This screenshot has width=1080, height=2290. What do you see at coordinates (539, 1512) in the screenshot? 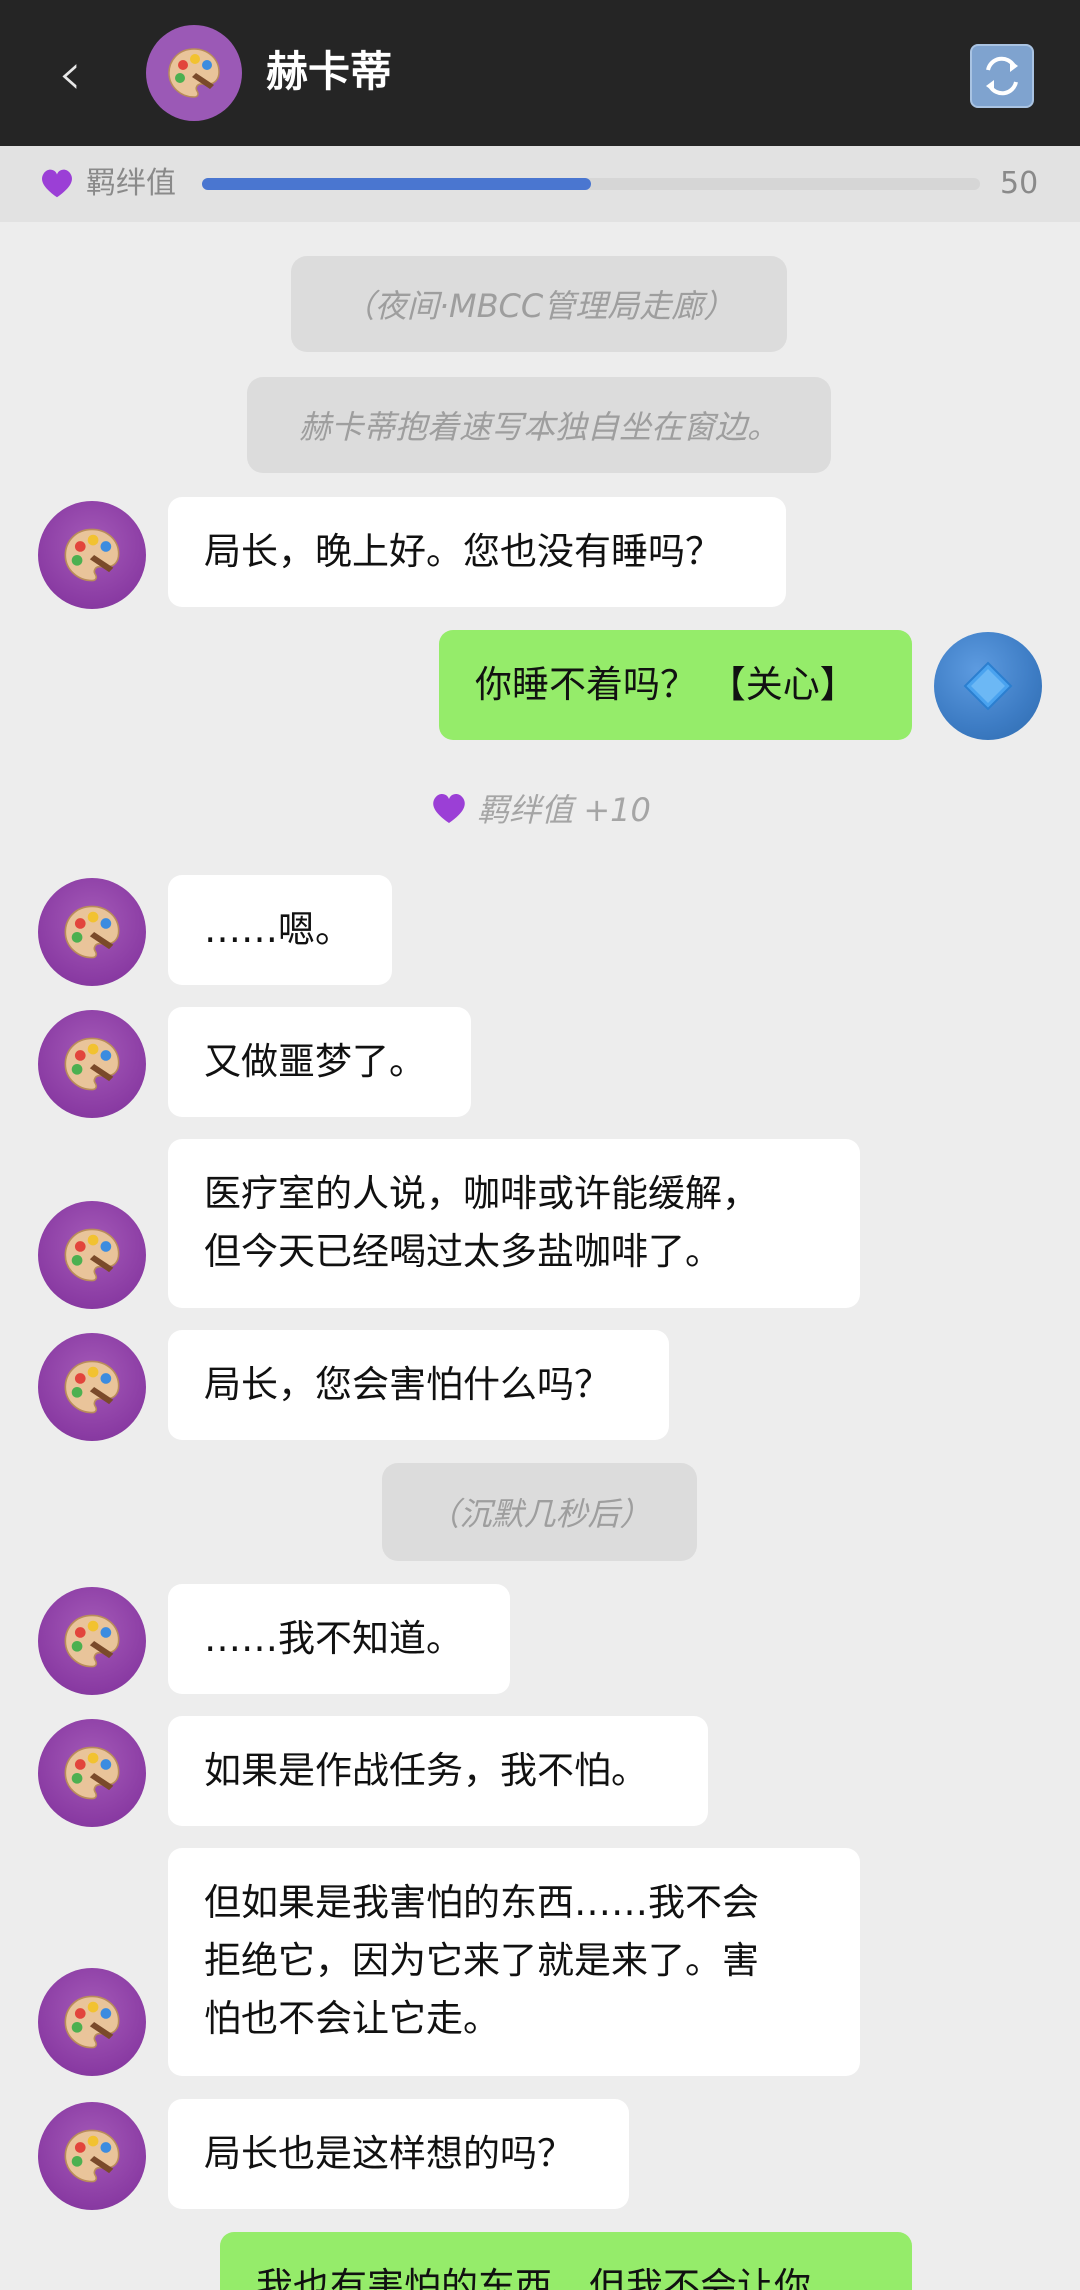
I see `system-note: （沉默几秒后）` at bounding box center [539, 1512].